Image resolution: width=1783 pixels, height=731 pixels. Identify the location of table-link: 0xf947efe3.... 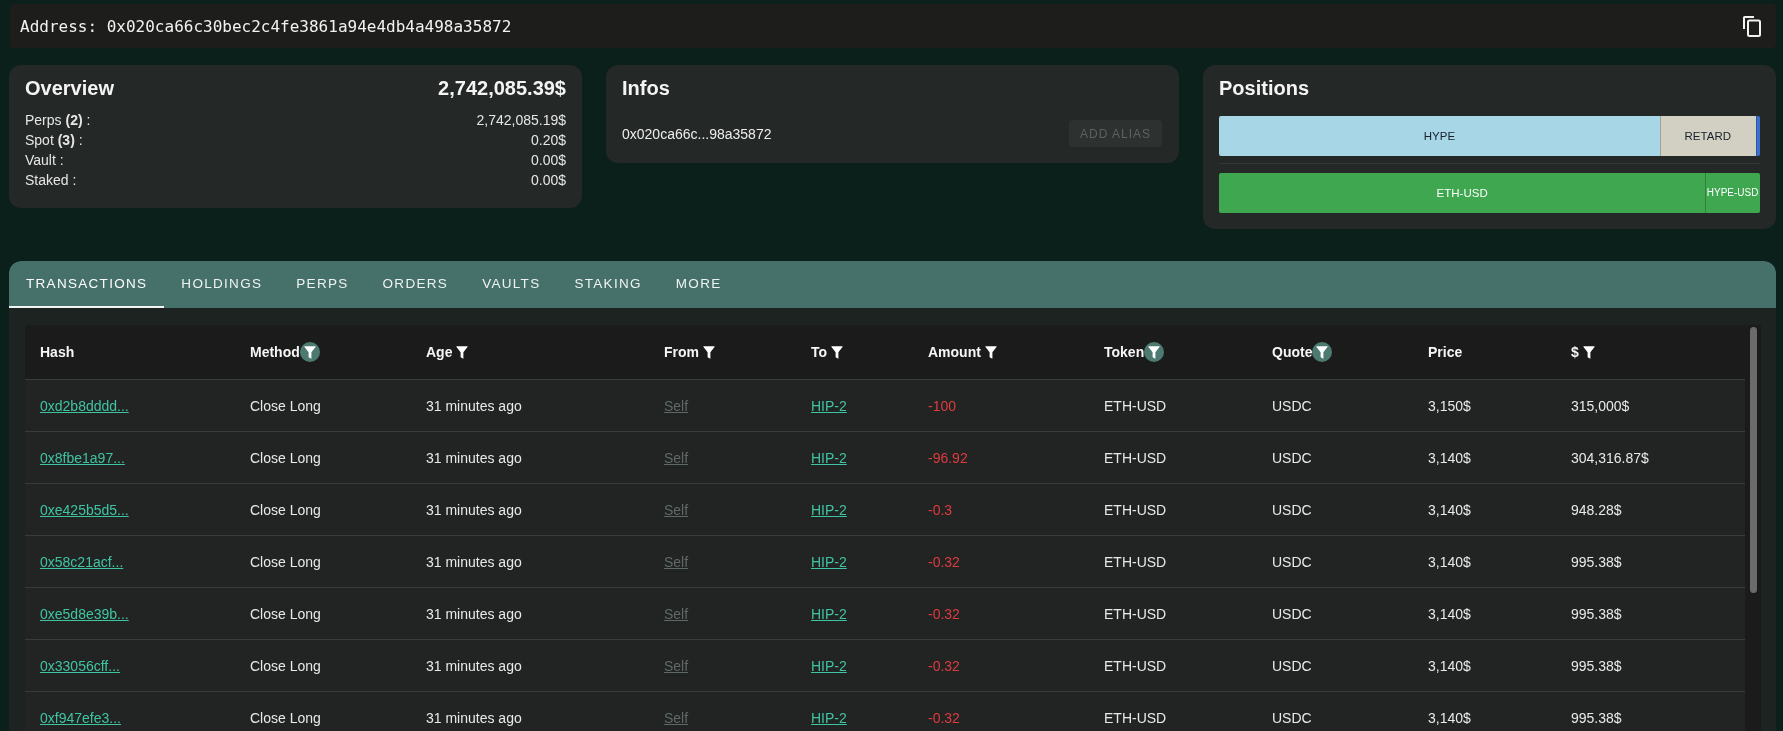
(80, 717).